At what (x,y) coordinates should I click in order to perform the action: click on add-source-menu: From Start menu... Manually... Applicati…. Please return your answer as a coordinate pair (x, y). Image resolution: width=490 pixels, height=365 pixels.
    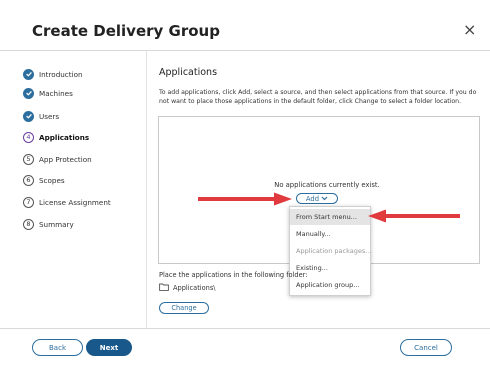
    Looking at the image, I should click on (330, 251).